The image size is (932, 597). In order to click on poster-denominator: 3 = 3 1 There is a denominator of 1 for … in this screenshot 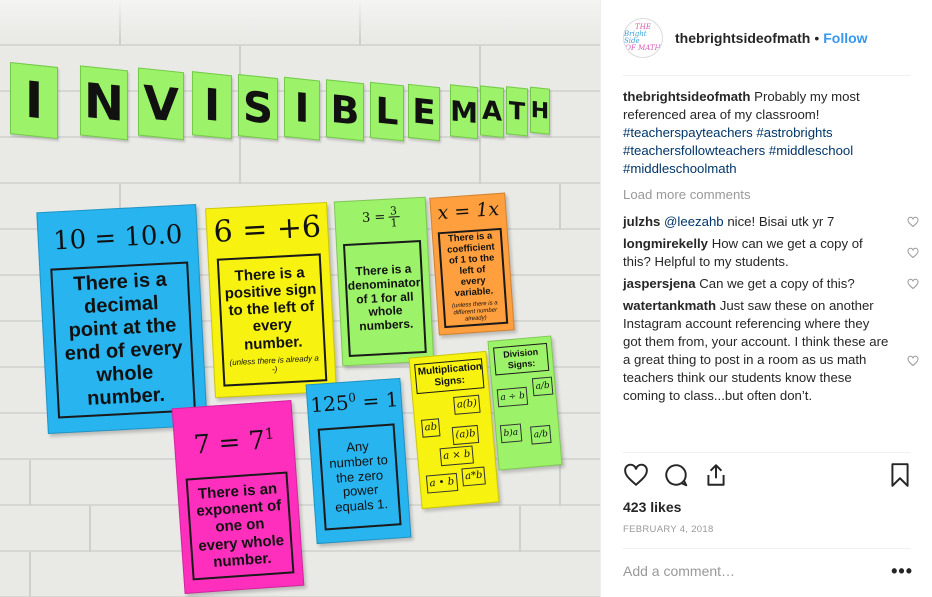, I will do `click(384, 281)`.